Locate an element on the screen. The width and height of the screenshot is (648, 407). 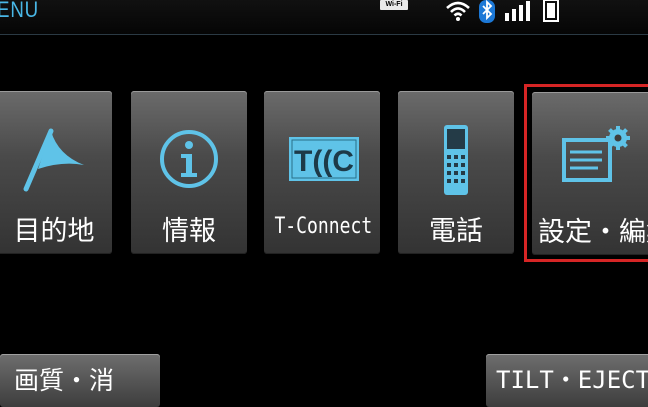
svg-text: T((C is located at coordinates (324, 161).